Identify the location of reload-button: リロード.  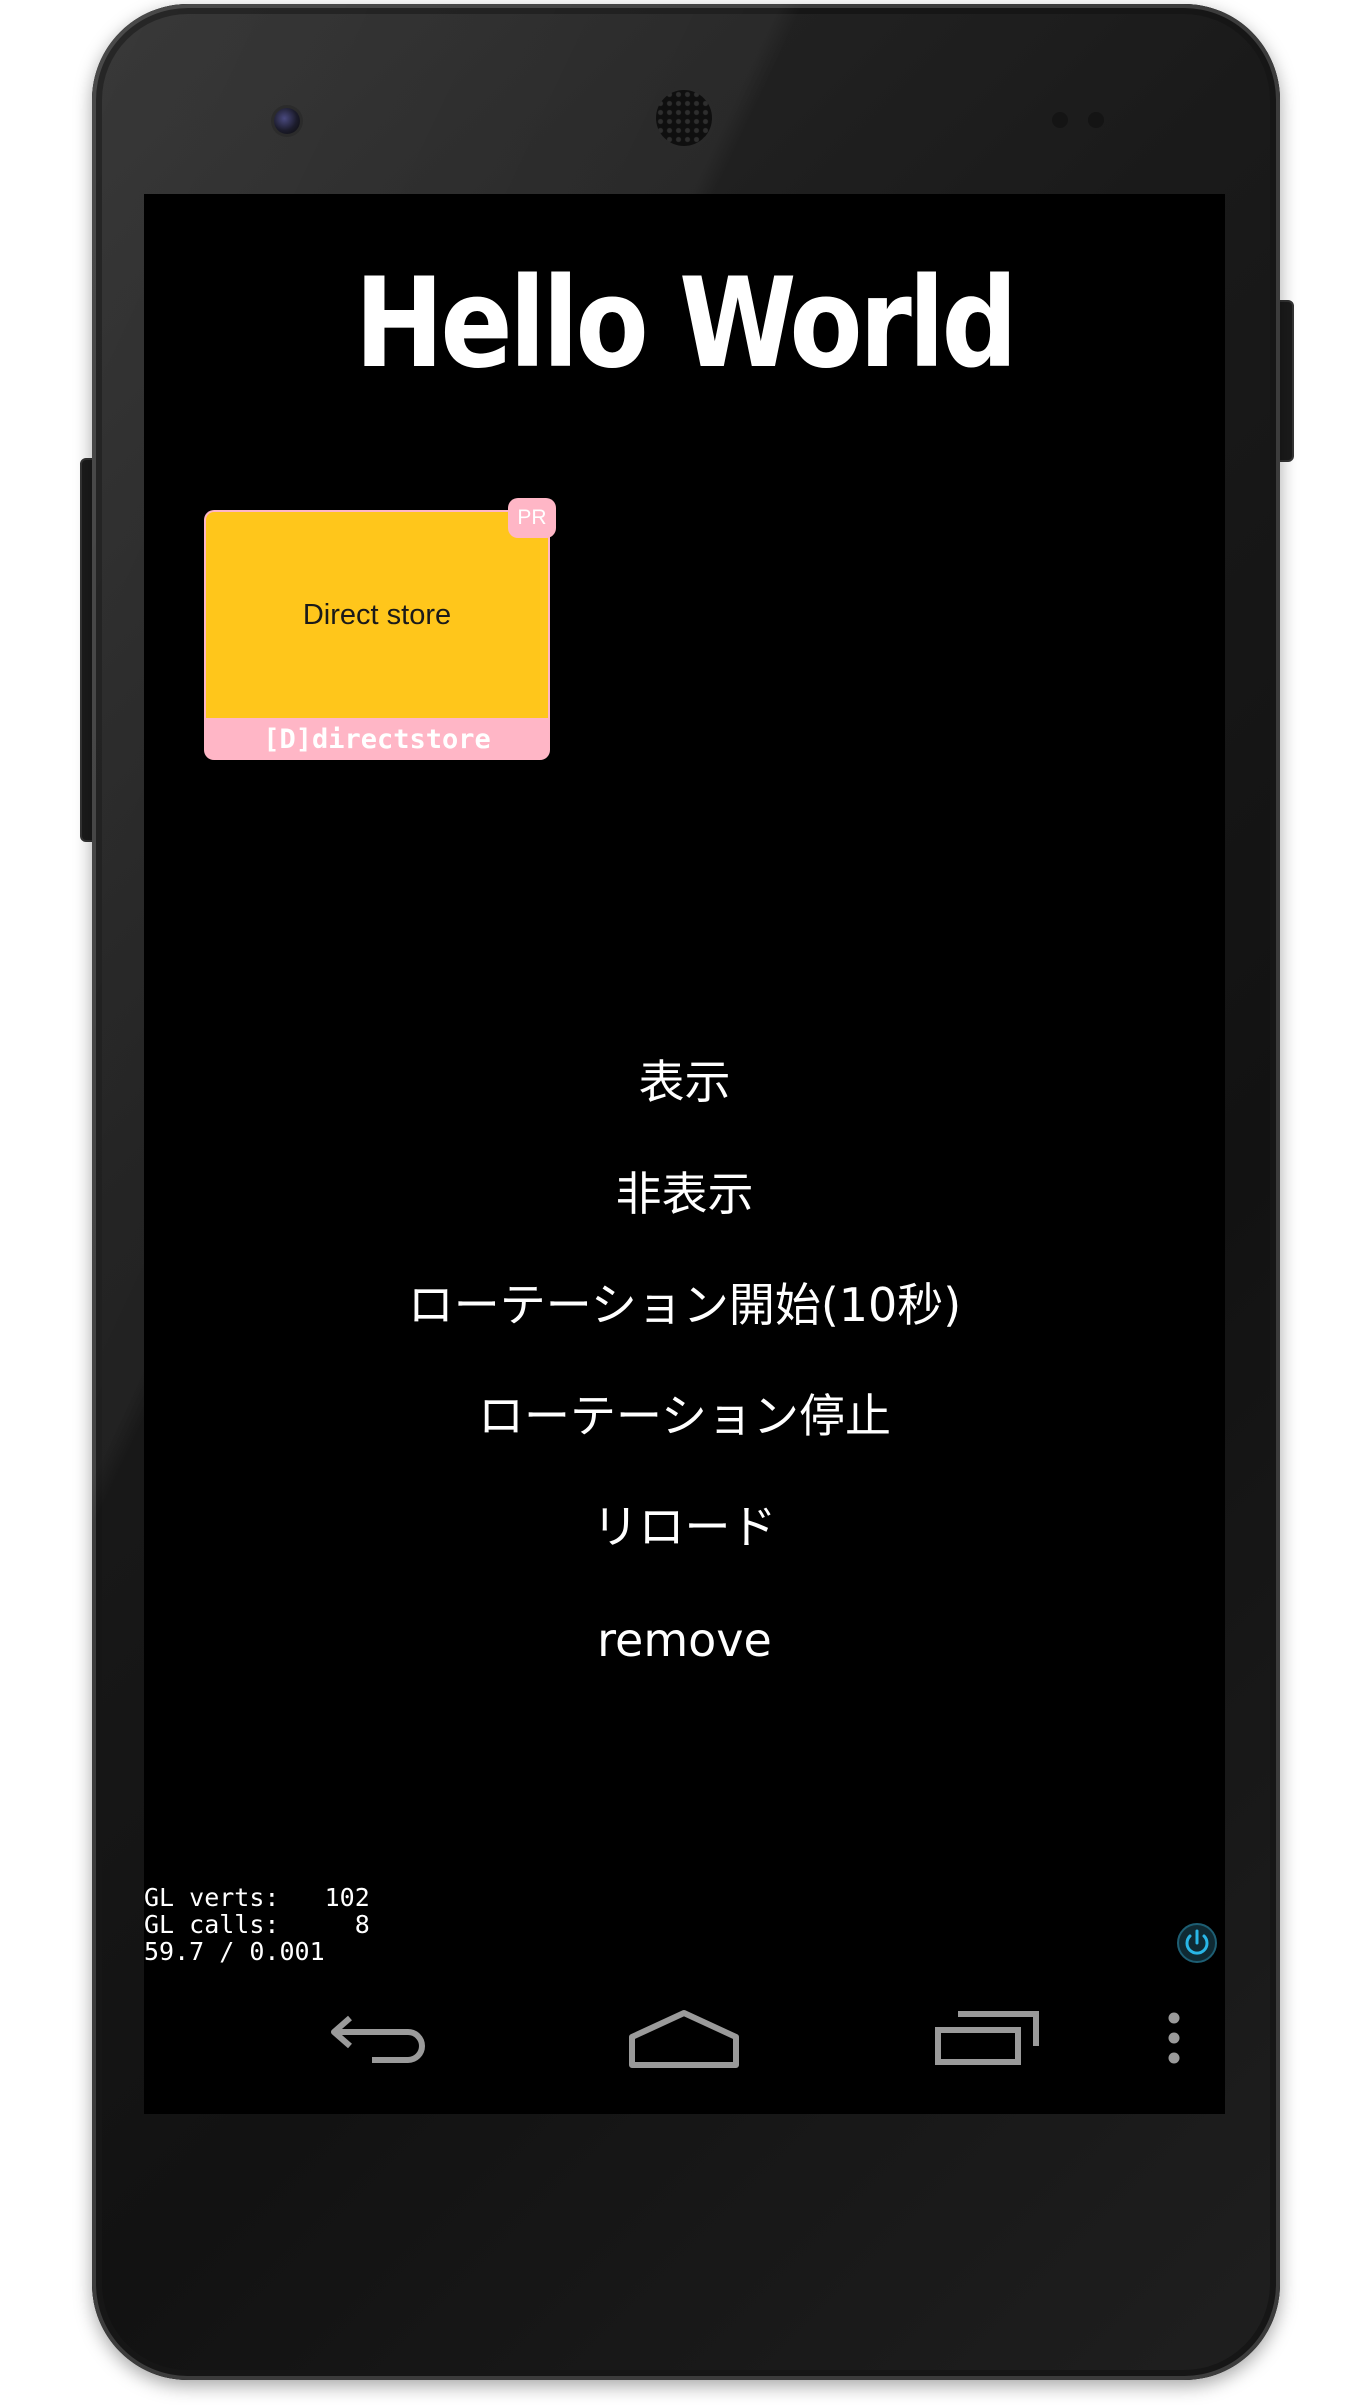
(684, 1527).